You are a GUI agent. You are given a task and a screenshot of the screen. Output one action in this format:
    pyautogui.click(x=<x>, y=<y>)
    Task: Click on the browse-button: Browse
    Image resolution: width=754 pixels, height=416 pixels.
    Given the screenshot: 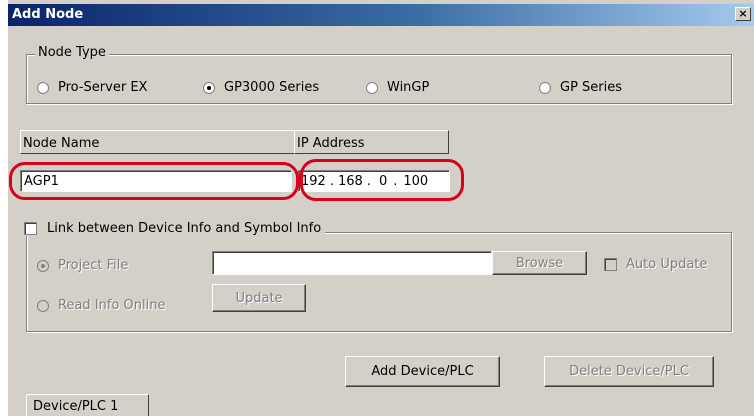 What is the action you would take?
    pyautogui.click(x=539, y=263)
    